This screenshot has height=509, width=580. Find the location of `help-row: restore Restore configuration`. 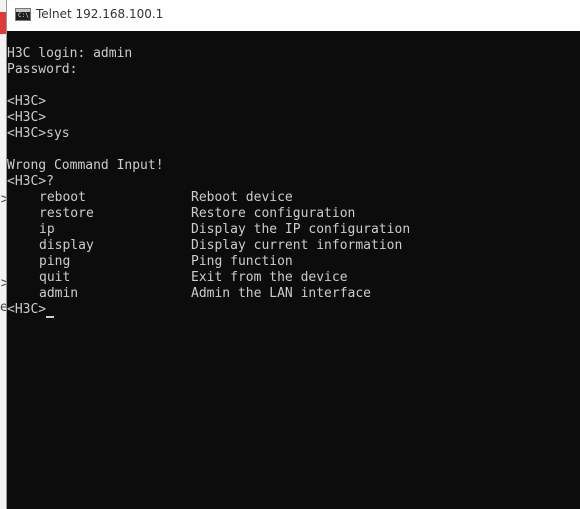

help-row: restore Restore configuration is located at coordinates (293, 214).